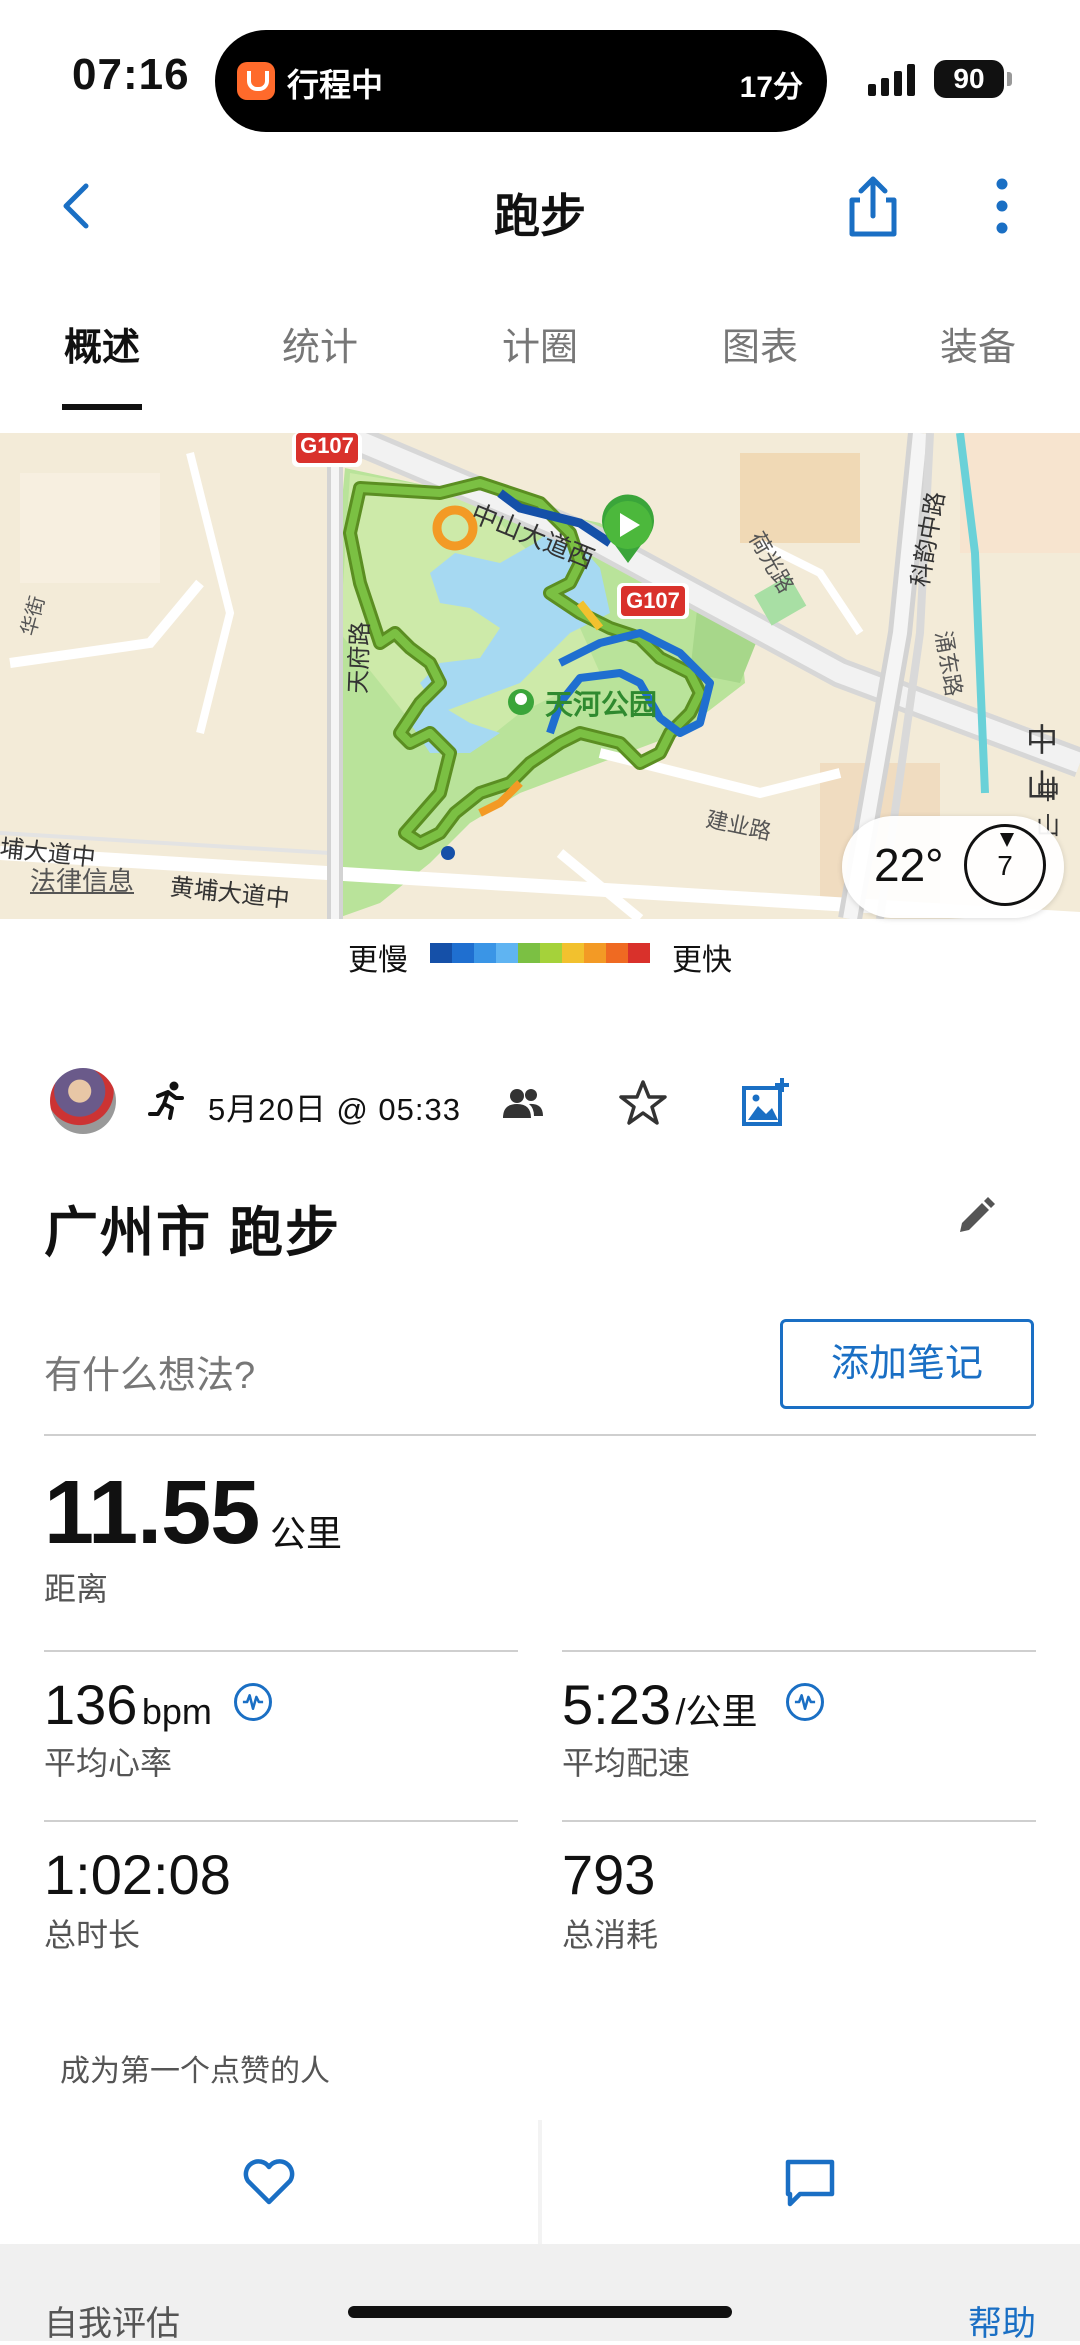  What do you see at coordinates (152, 1513) in the screenshot?
I see `distance-value: 11.55` at bounding box center [152, 1513].